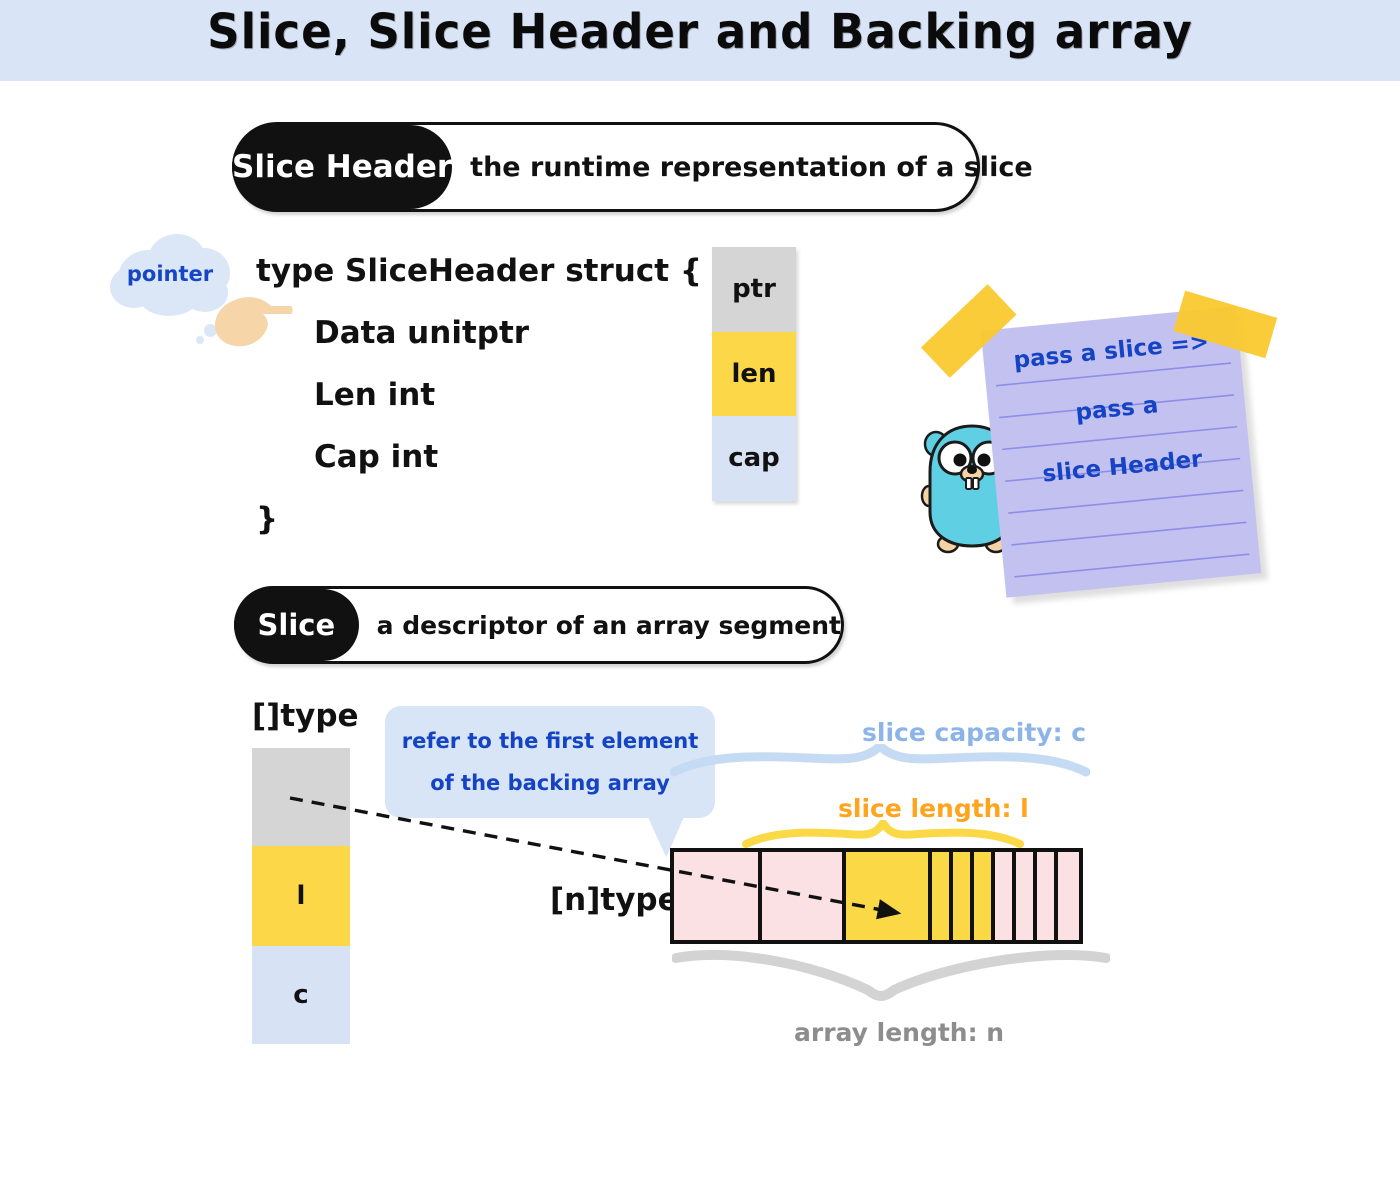 The width and height of the screenshot is (1400, 1200). I want to click on pointer-thought-bubble: pointer, so click(170, 274).